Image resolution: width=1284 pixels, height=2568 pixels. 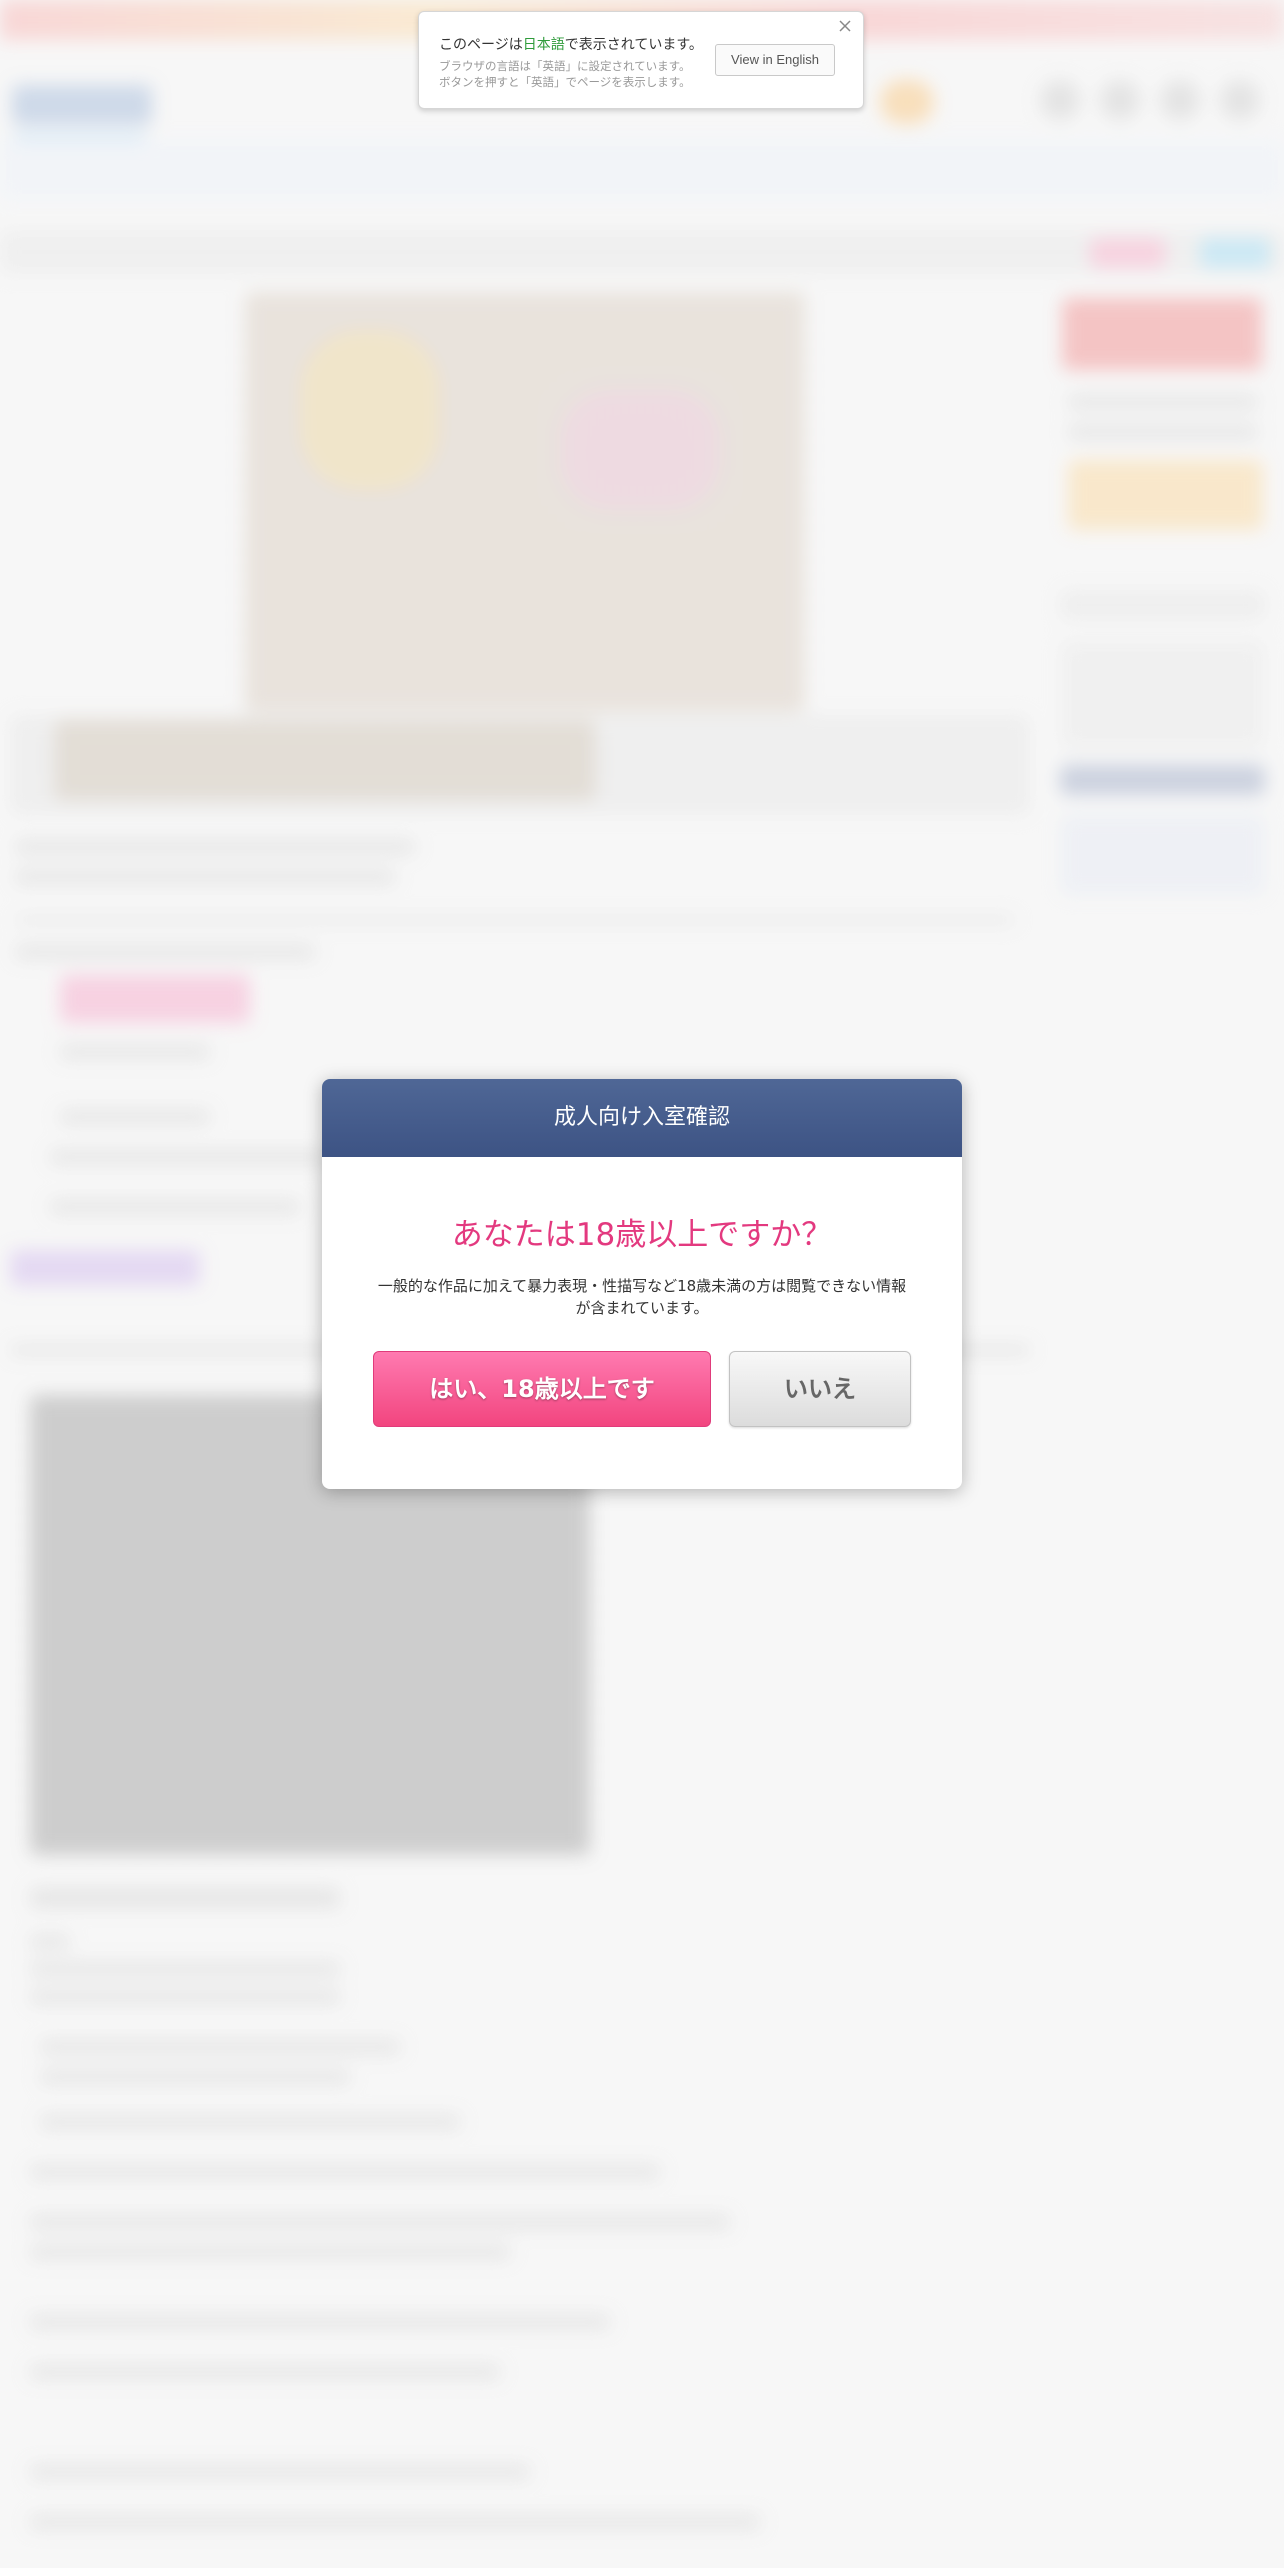 I want to click on age-question: あなたは18歳以上ですか？, so click(x=642, y=1235).